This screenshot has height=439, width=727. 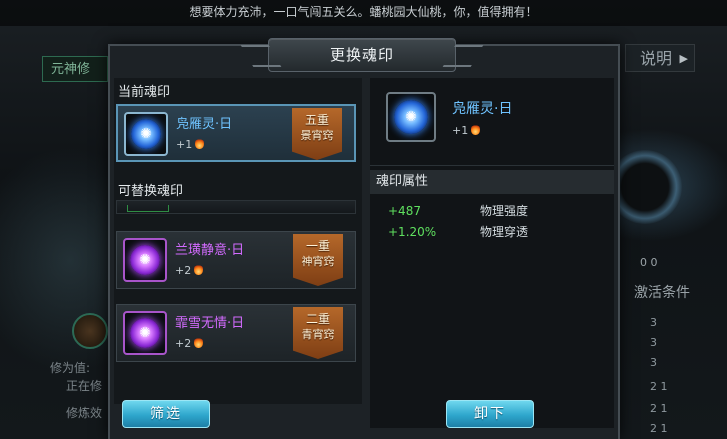 I want to click on instructions-tab: 说明 ▶, so click(x=660, y=58).